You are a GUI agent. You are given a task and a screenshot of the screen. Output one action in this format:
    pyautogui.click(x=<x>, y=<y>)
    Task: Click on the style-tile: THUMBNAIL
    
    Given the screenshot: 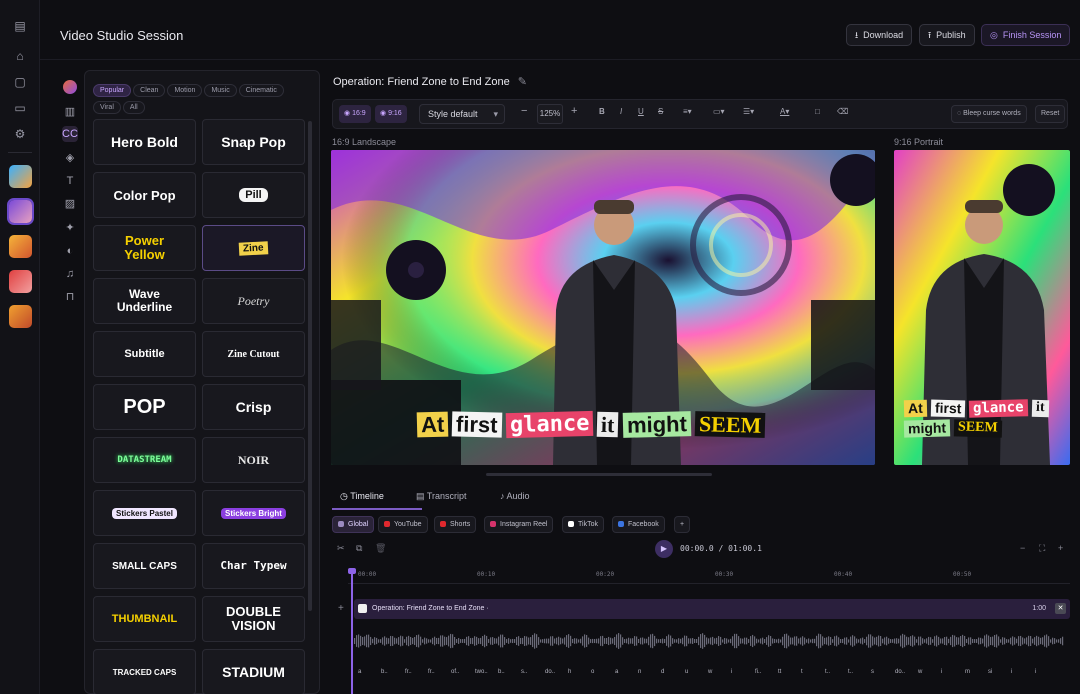 What is the action you would take?
    pyautogui.click(x=144, y=619)
    